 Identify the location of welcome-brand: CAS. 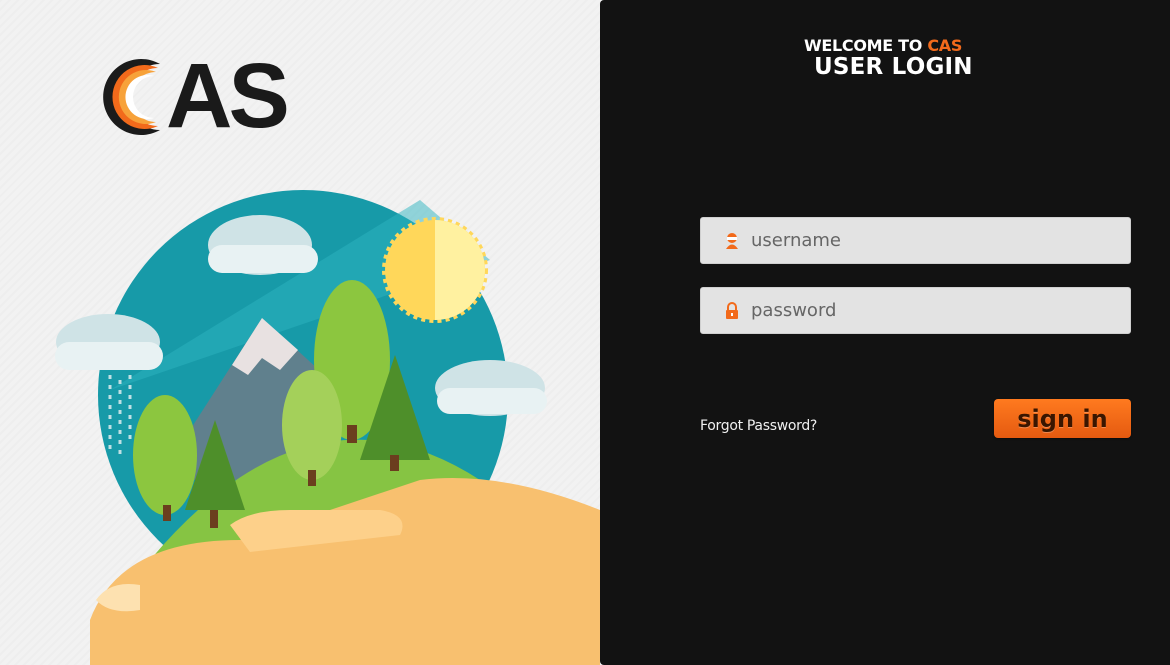
(945, 45).